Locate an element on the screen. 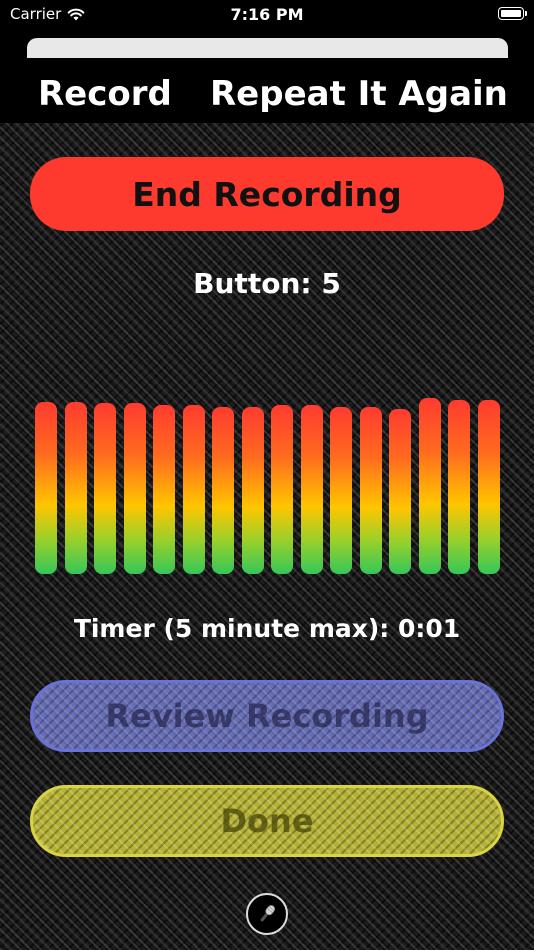 This screenshot has width=534, height=950. done-button: Done is located at coordinates (267, 821).